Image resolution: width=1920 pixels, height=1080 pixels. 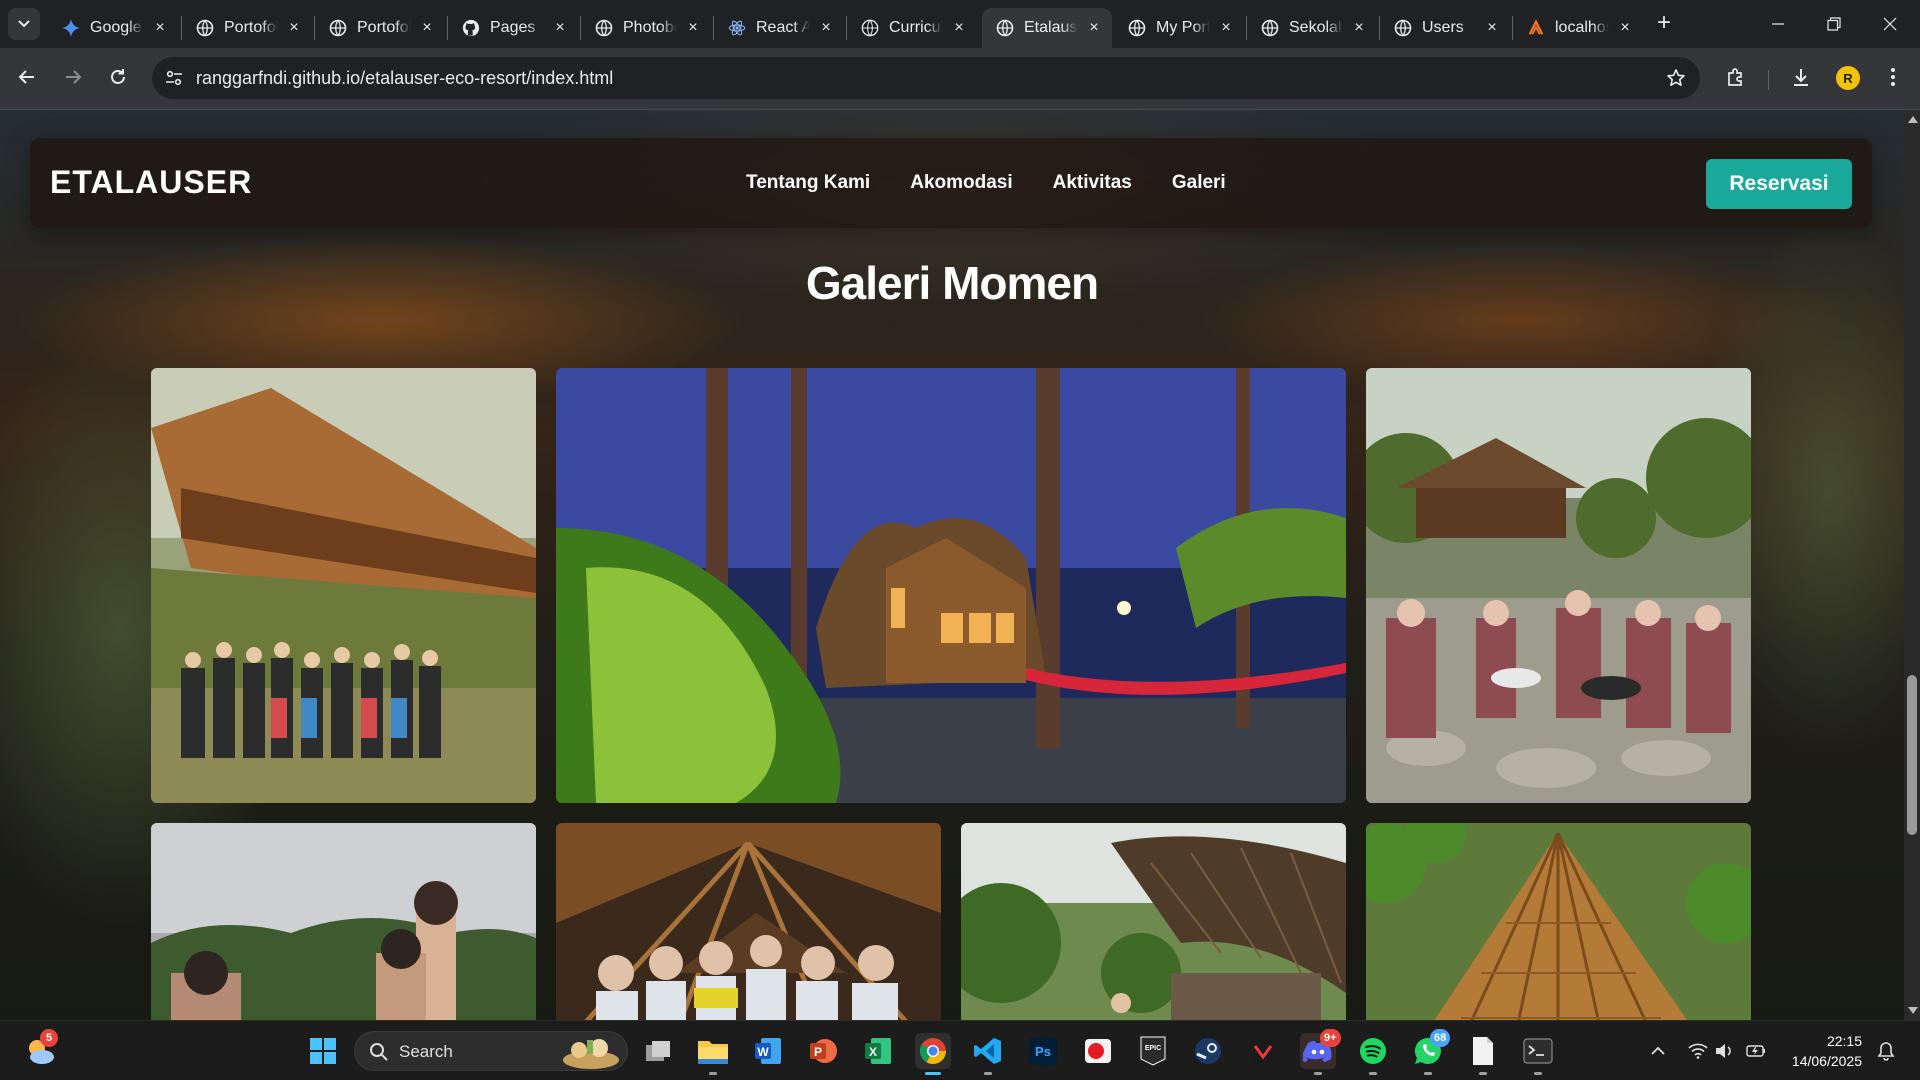 What do you see at coordinates (713, 1054) in the screenshot?
I see `taskbar-file-explorer` at bounding box center [713, 1054].